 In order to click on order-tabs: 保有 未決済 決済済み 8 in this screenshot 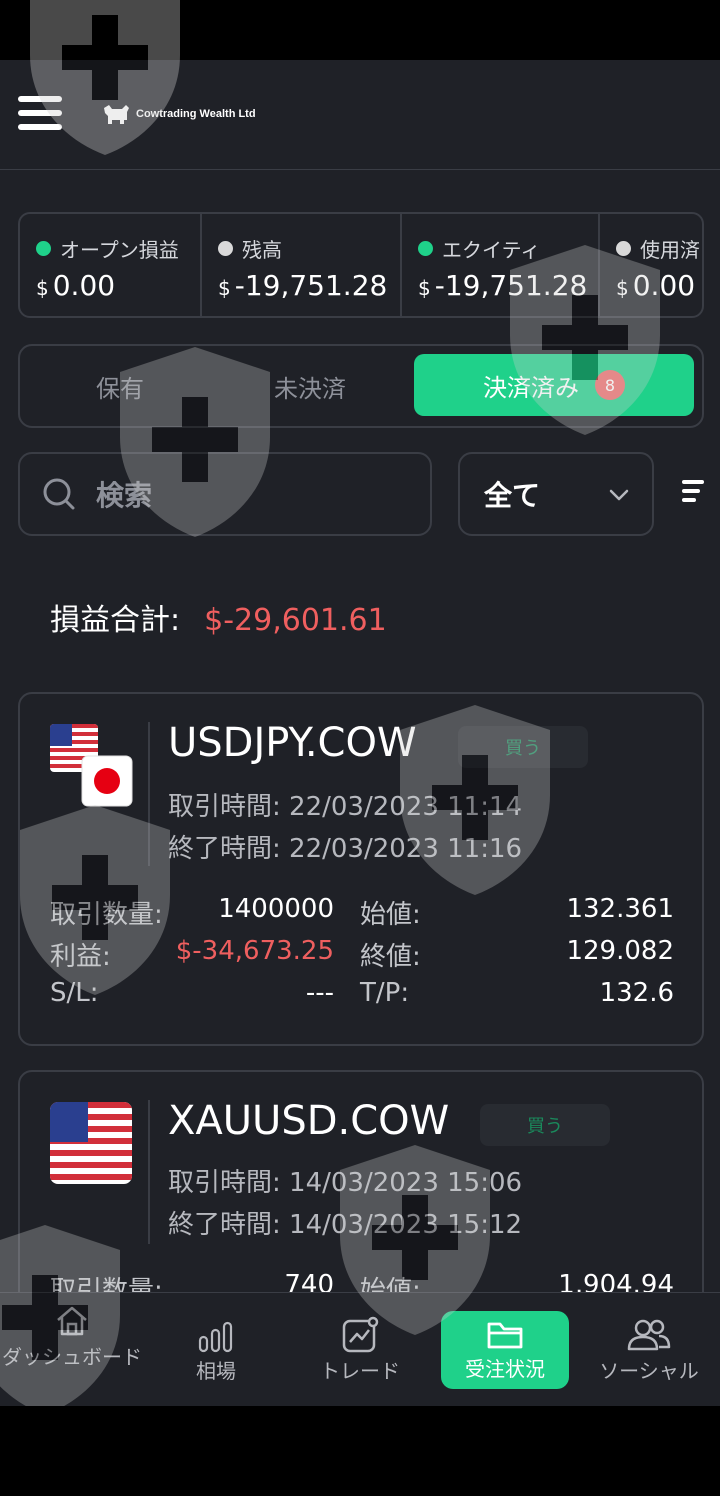, I will do `click(361, 386)`.